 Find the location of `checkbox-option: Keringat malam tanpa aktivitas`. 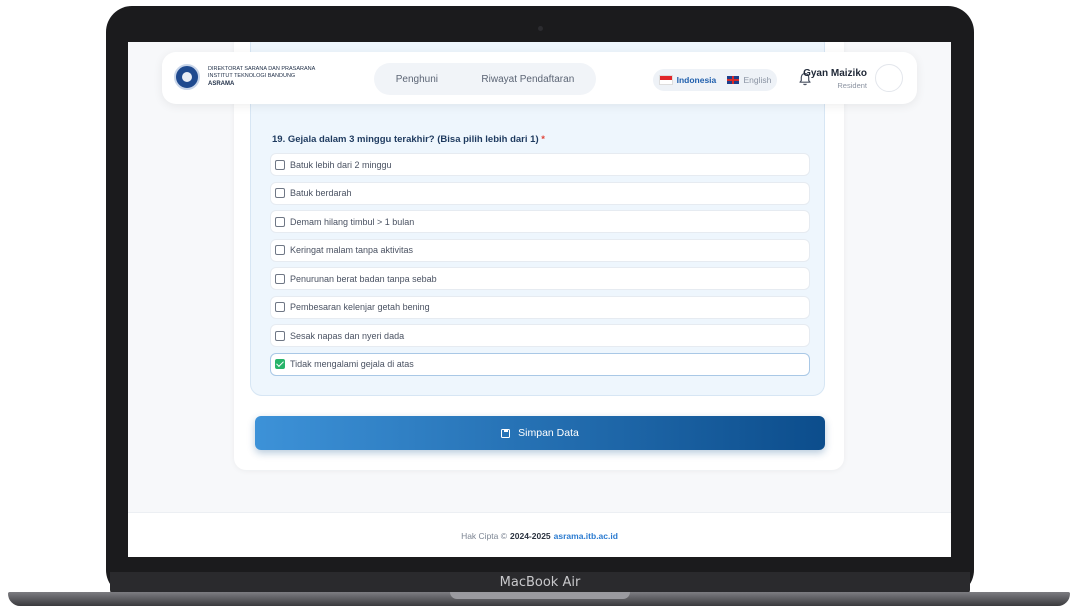

checkbox-option: Keringat malam tanpa aktivitas is located at coordinates (540, 250).